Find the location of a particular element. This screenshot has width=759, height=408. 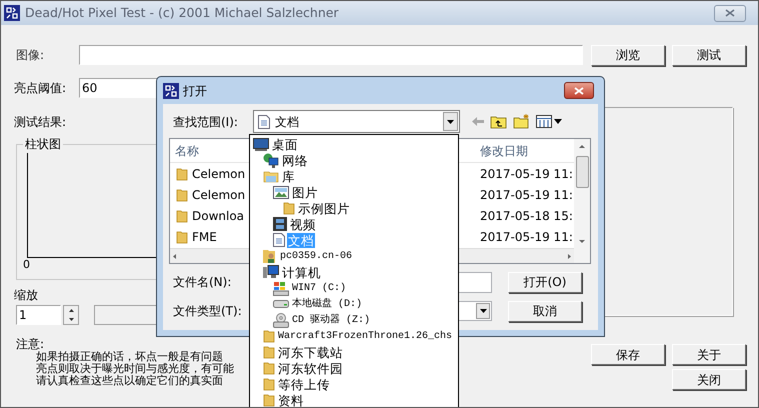

results-label: 测试结果: is located at coordinates (39, 122).